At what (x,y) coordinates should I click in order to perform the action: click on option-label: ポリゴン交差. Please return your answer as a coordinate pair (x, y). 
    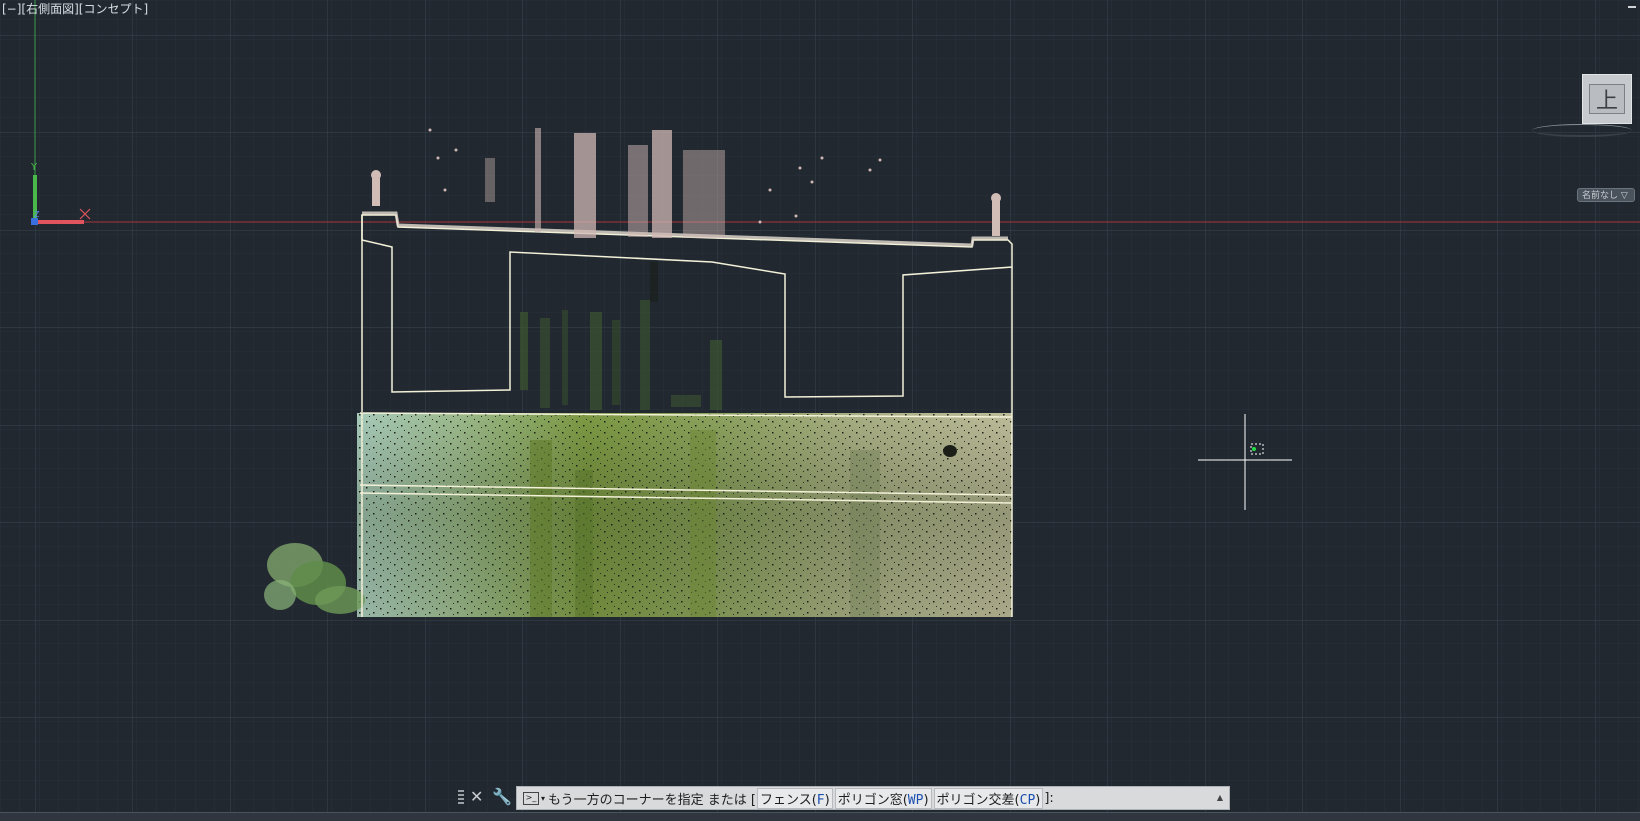
    Looking at the image, I should click on (975, 800).